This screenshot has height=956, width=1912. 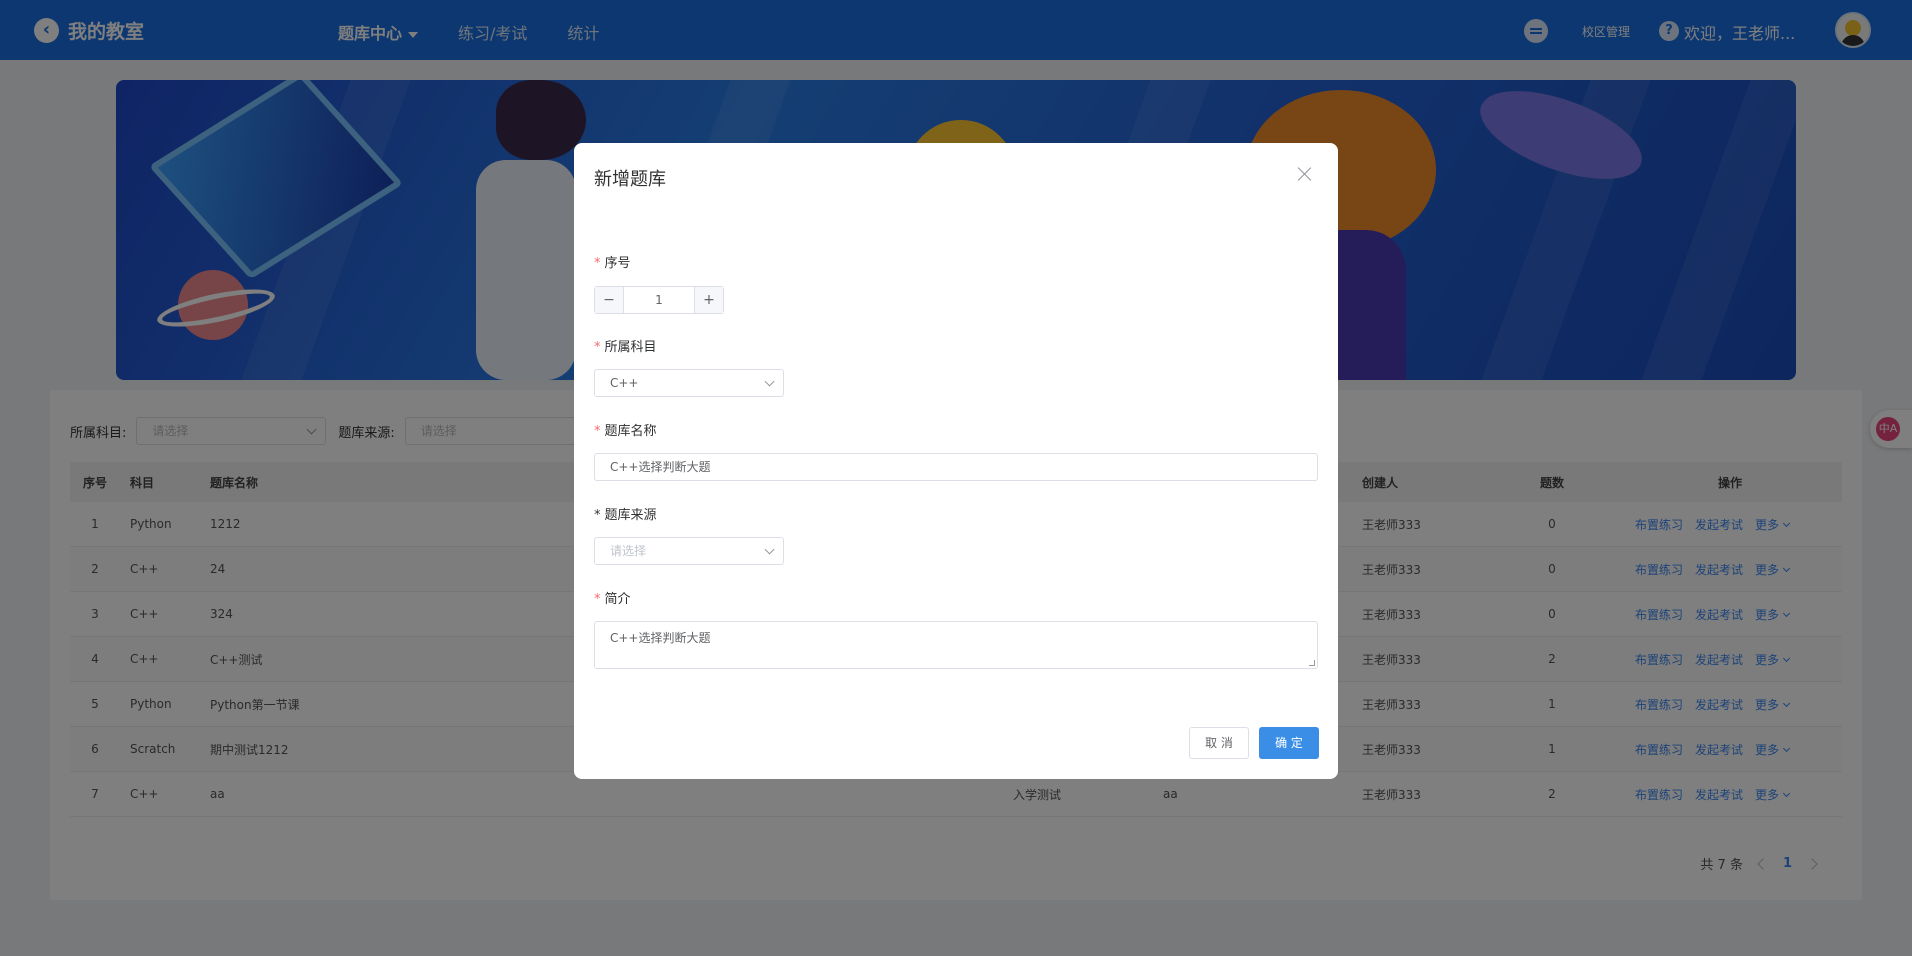 I want to click on bank-name-input: C++选择判断大题, so click(x=956, y=467).